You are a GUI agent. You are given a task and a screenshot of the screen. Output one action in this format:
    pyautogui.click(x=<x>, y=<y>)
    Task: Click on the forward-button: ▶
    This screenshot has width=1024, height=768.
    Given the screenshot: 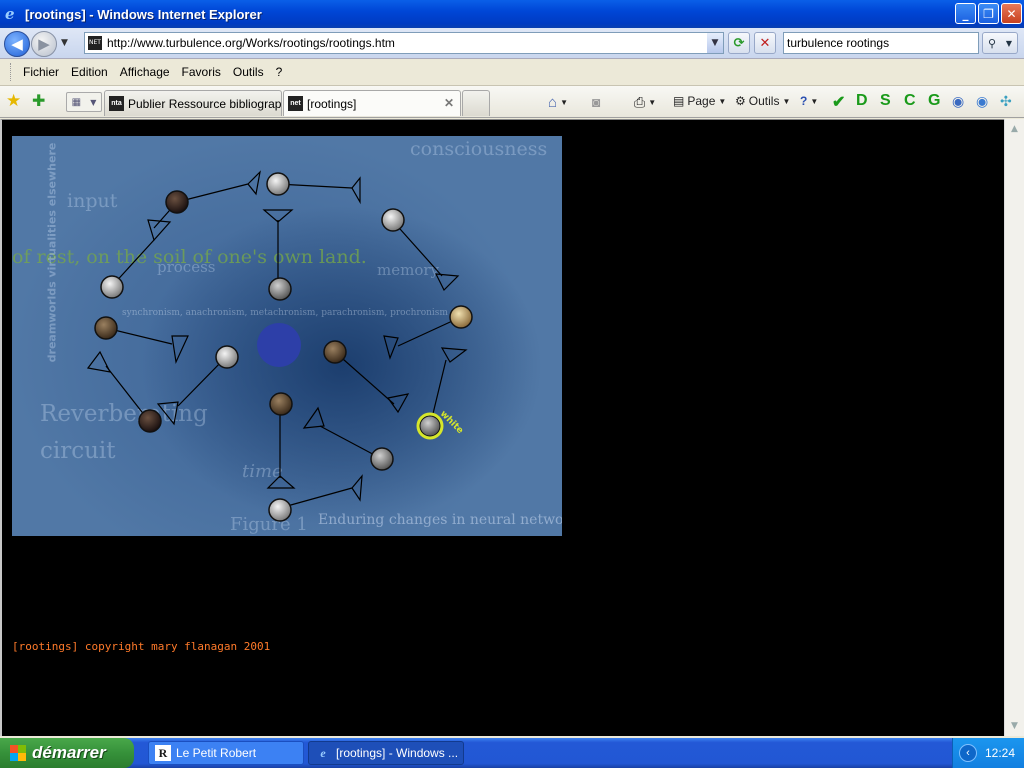 What is the action you would take?
    pyautogui.click(x=44, y=44)
    